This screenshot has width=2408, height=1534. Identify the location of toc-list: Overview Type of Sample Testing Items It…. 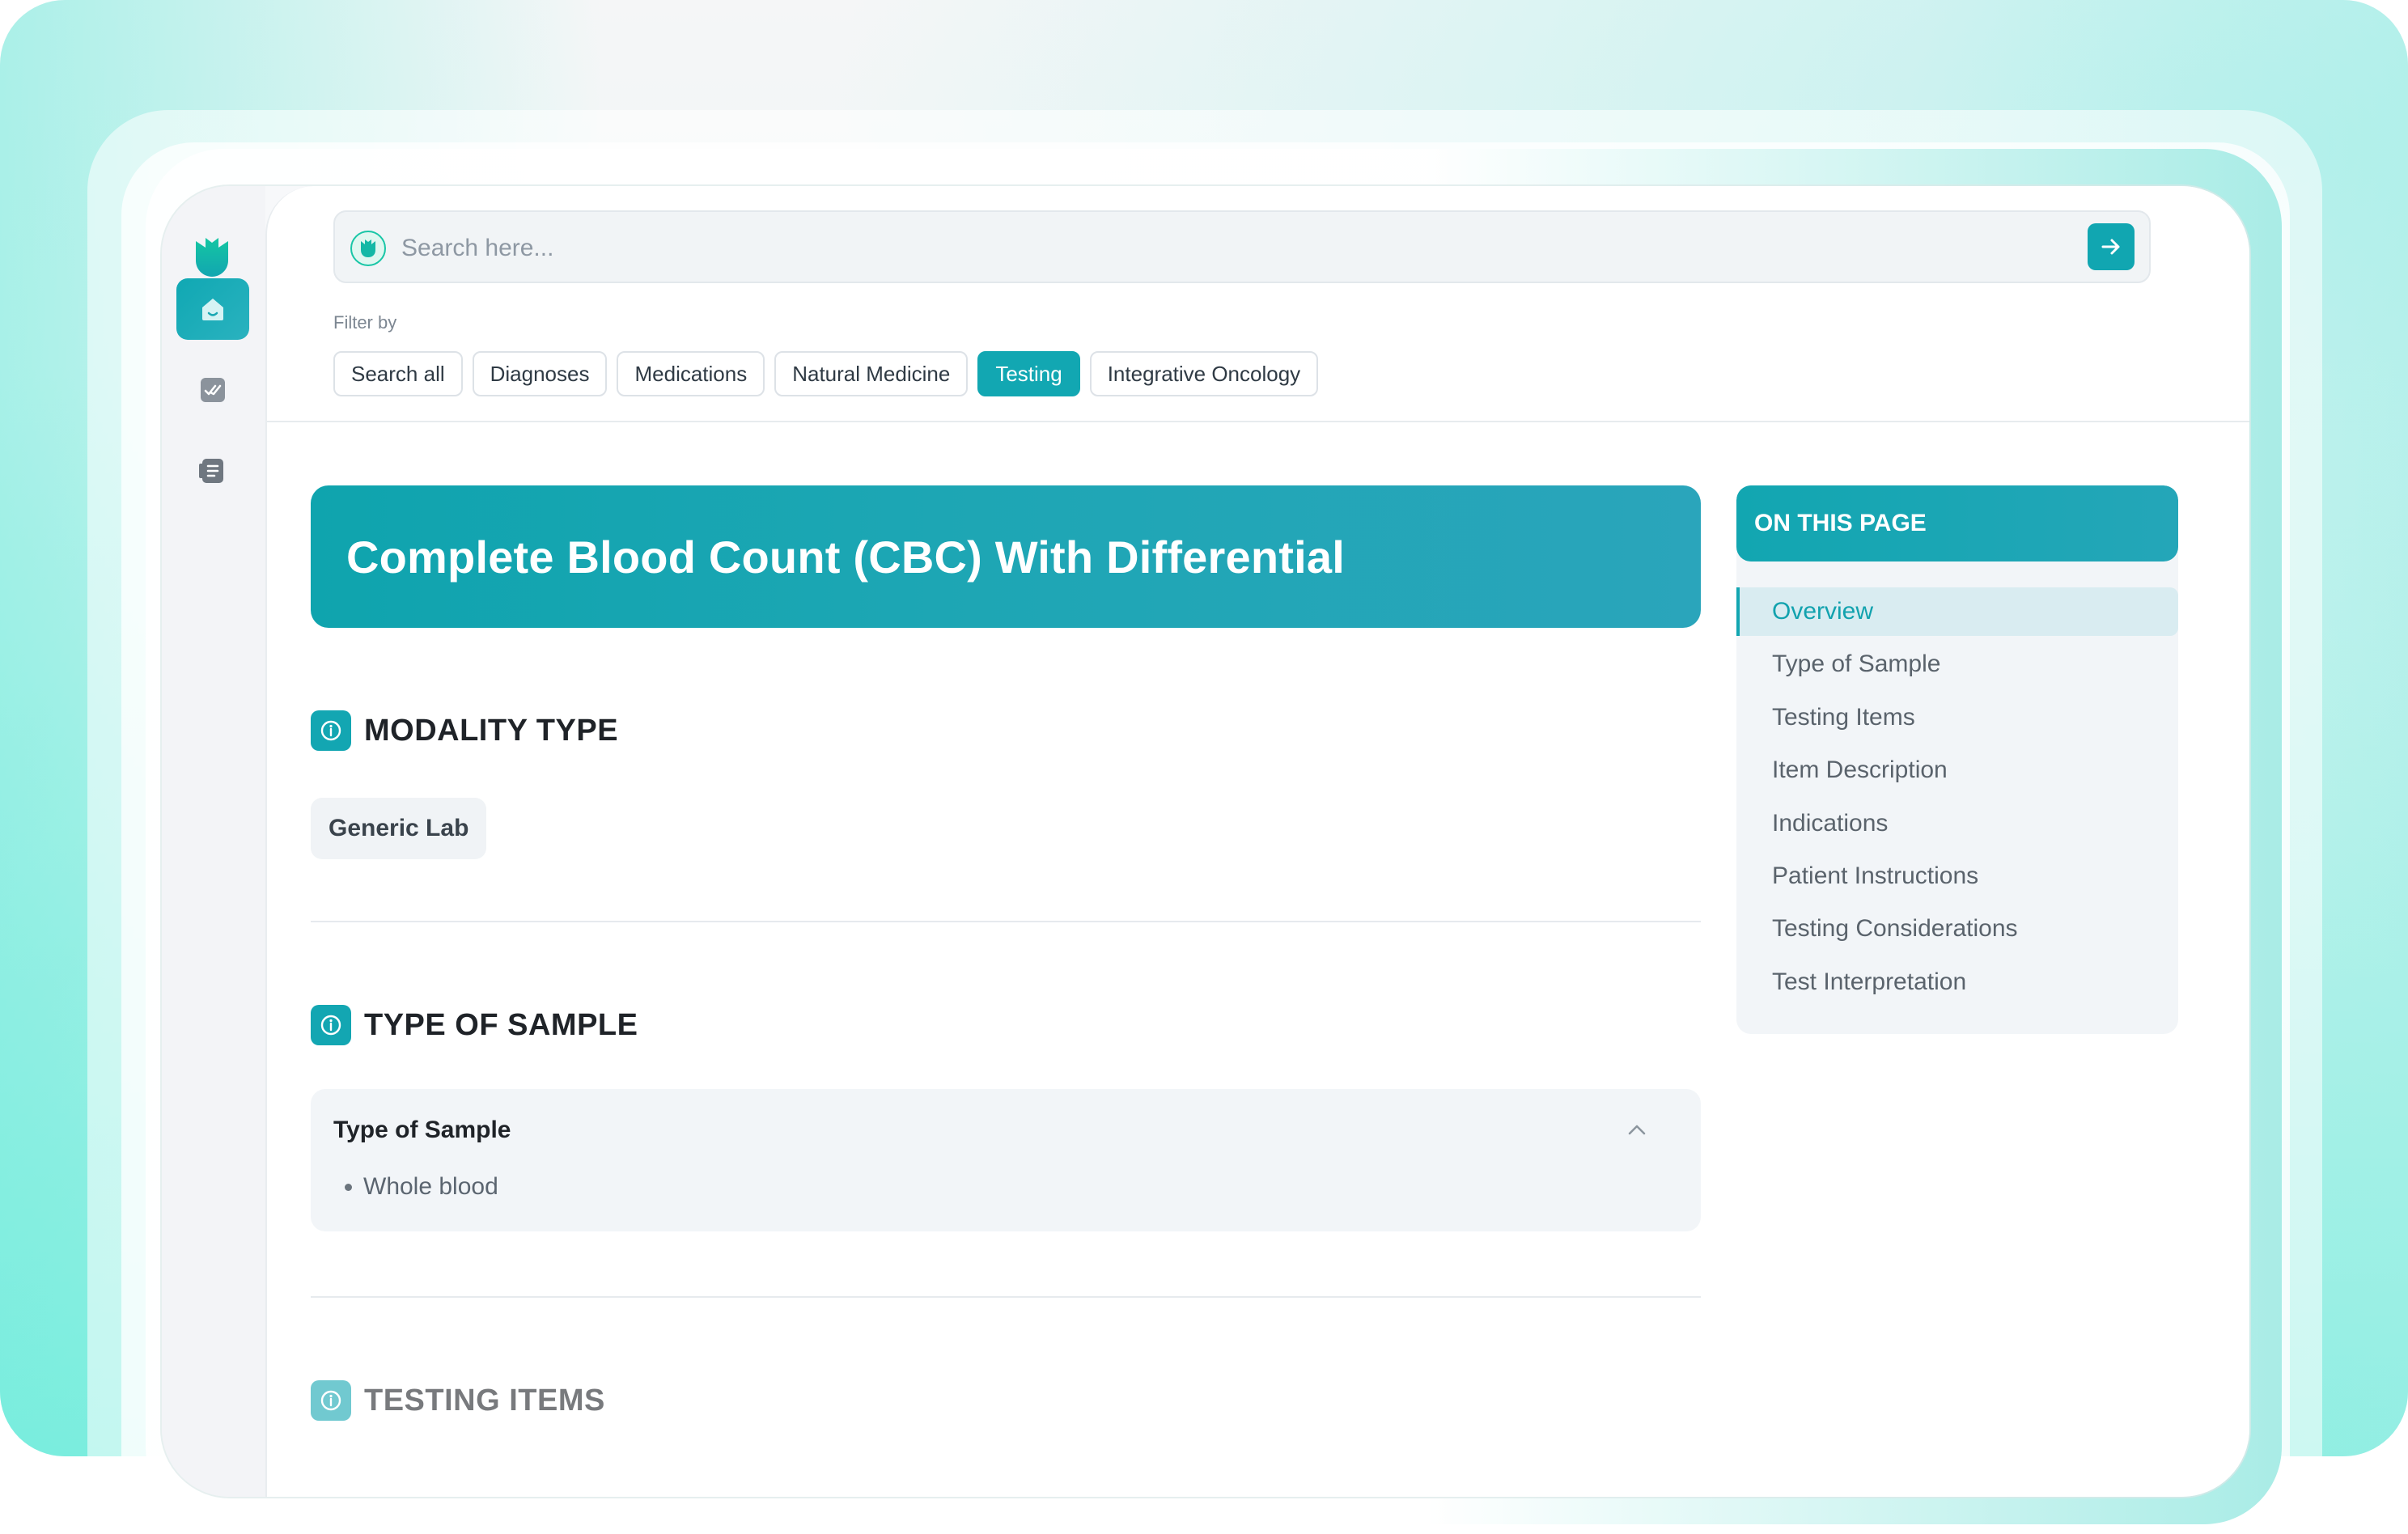
(1957, 799).